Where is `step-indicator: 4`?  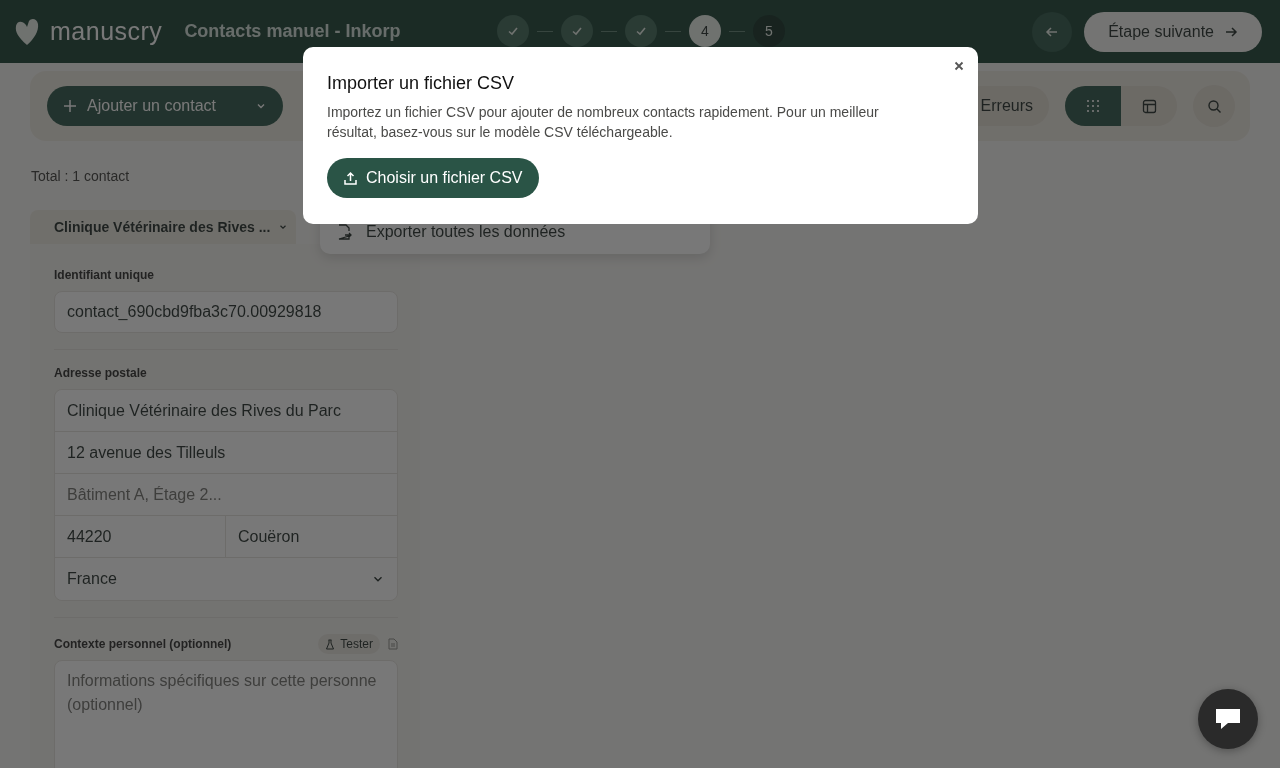 step-indicator: 4 is located at coordinates (705, 31).